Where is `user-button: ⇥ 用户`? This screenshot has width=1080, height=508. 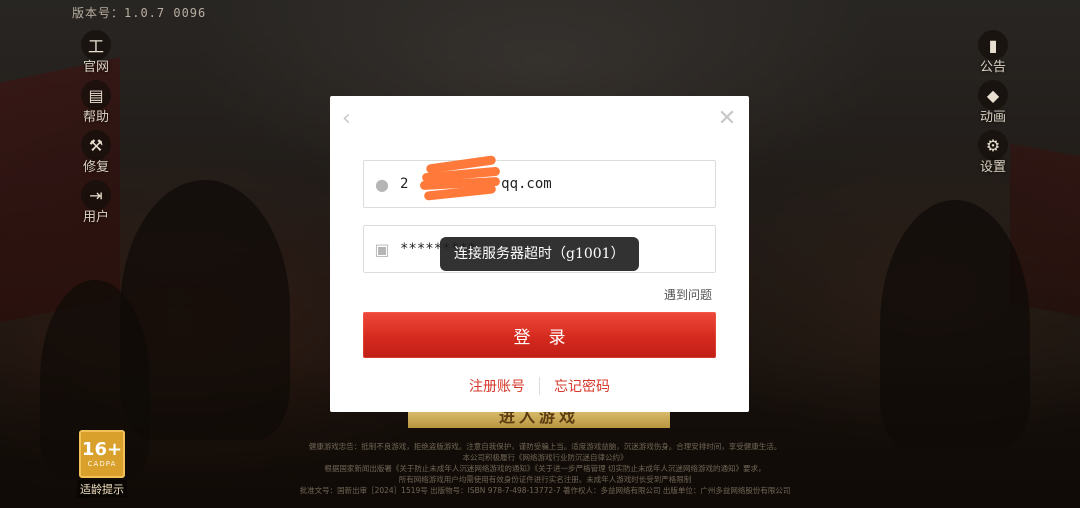 user-button: ⇥ 用户 is located at coordinates (96, 202).